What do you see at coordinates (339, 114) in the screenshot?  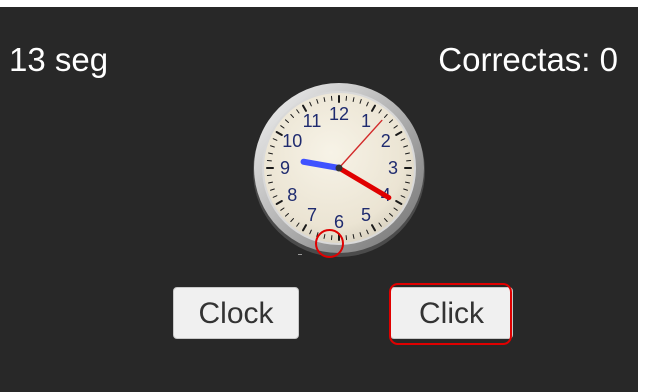 I see `clock-number: 12` at bounding box center [339, 114].